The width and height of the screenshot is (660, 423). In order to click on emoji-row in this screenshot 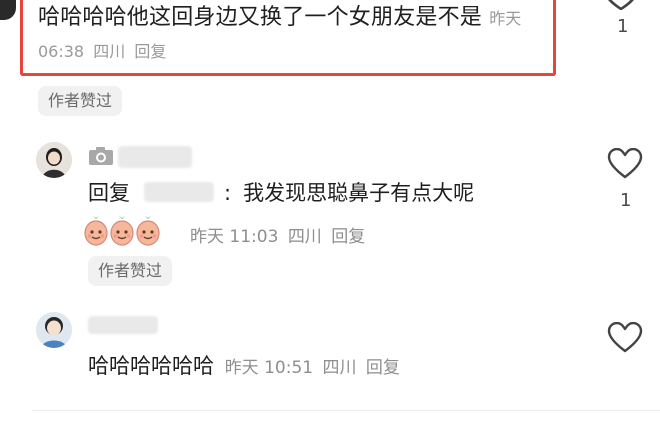, I will do `click(122, 231)`.